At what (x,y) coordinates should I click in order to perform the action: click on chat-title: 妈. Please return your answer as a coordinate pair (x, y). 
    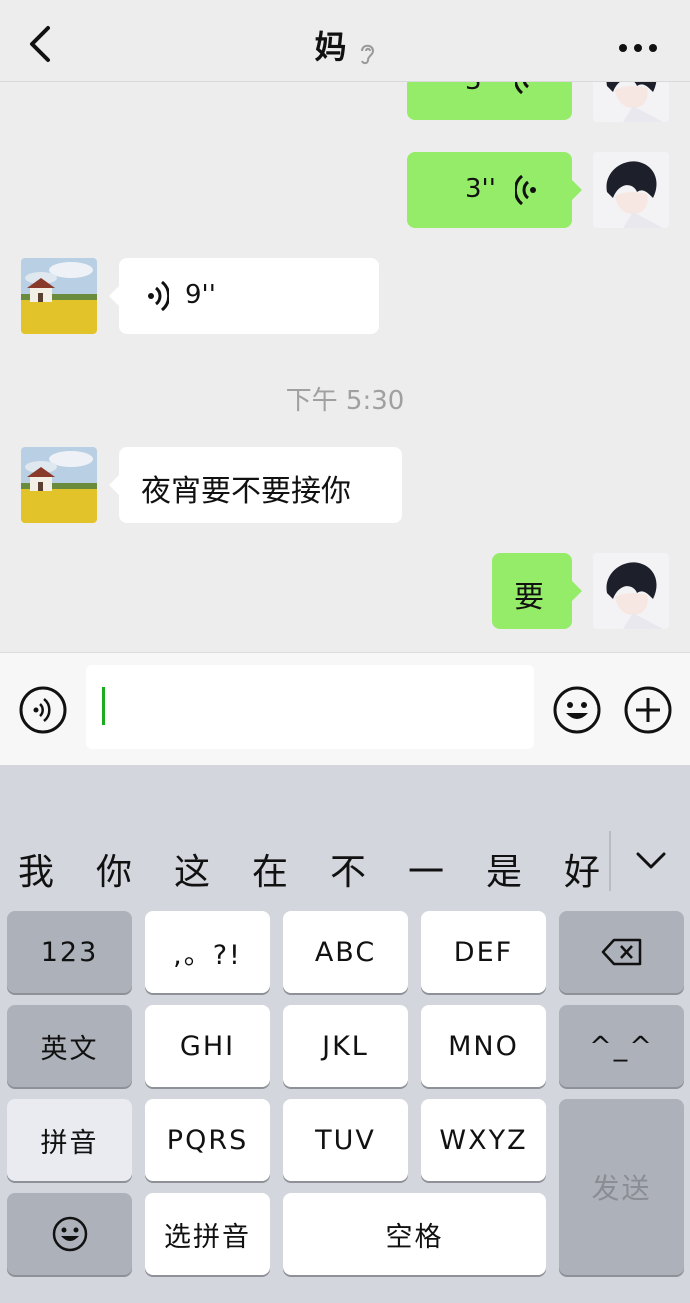
    Looking at the image, I should click on (330, 47).